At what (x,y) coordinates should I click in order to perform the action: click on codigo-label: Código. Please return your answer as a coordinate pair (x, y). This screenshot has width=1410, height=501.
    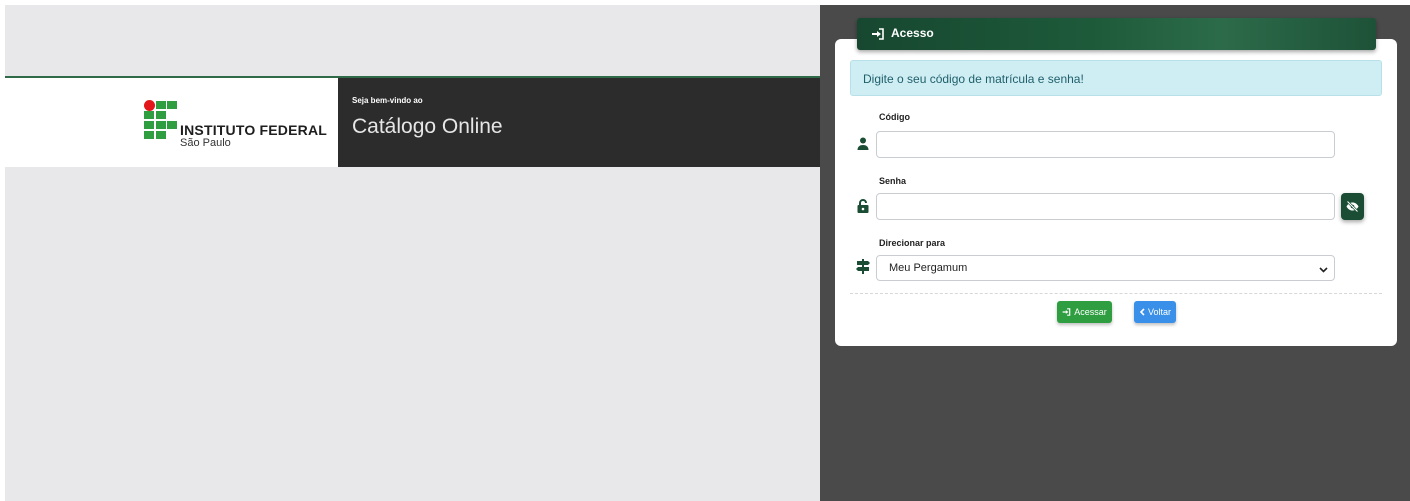
    Looking at the image, I should click on (894, 117).